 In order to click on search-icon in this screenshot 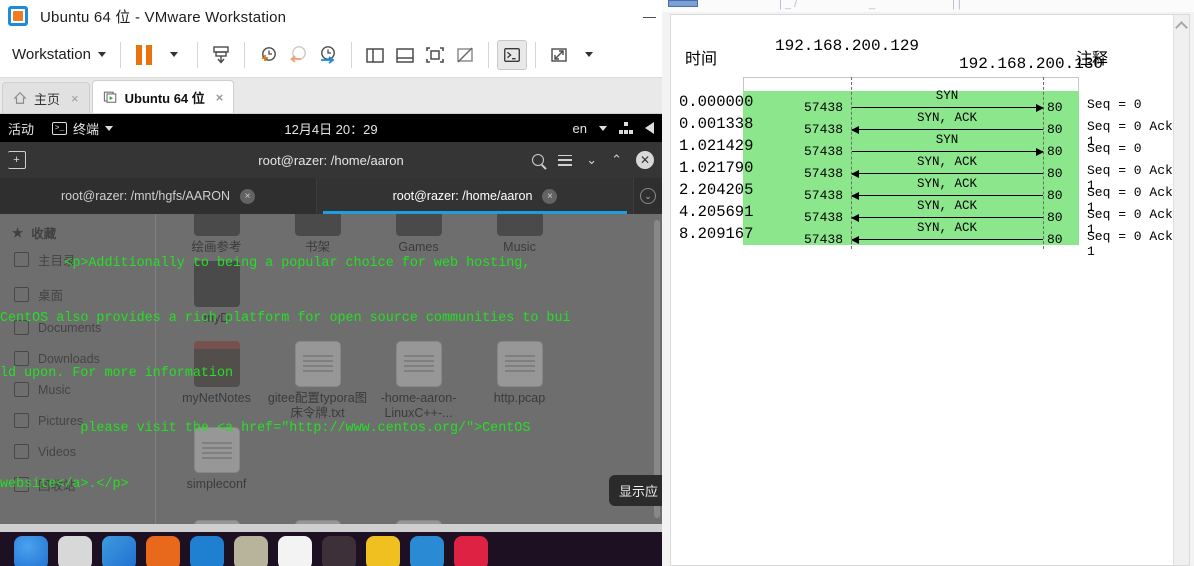, I will do `click(538, 160)`.